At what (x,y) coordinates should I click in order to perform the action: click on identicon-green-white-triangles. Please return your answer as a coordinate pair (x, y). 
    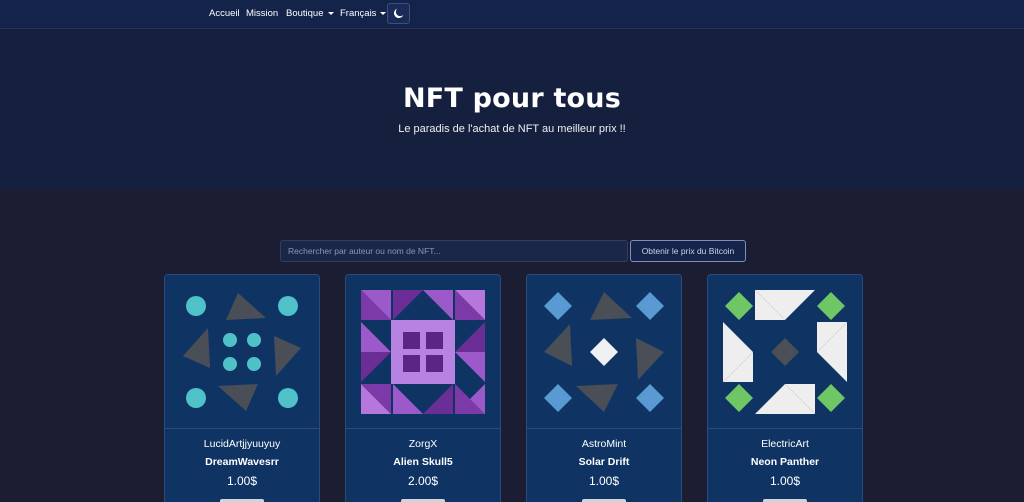
    Looking at the image, I should click on (785, 352).